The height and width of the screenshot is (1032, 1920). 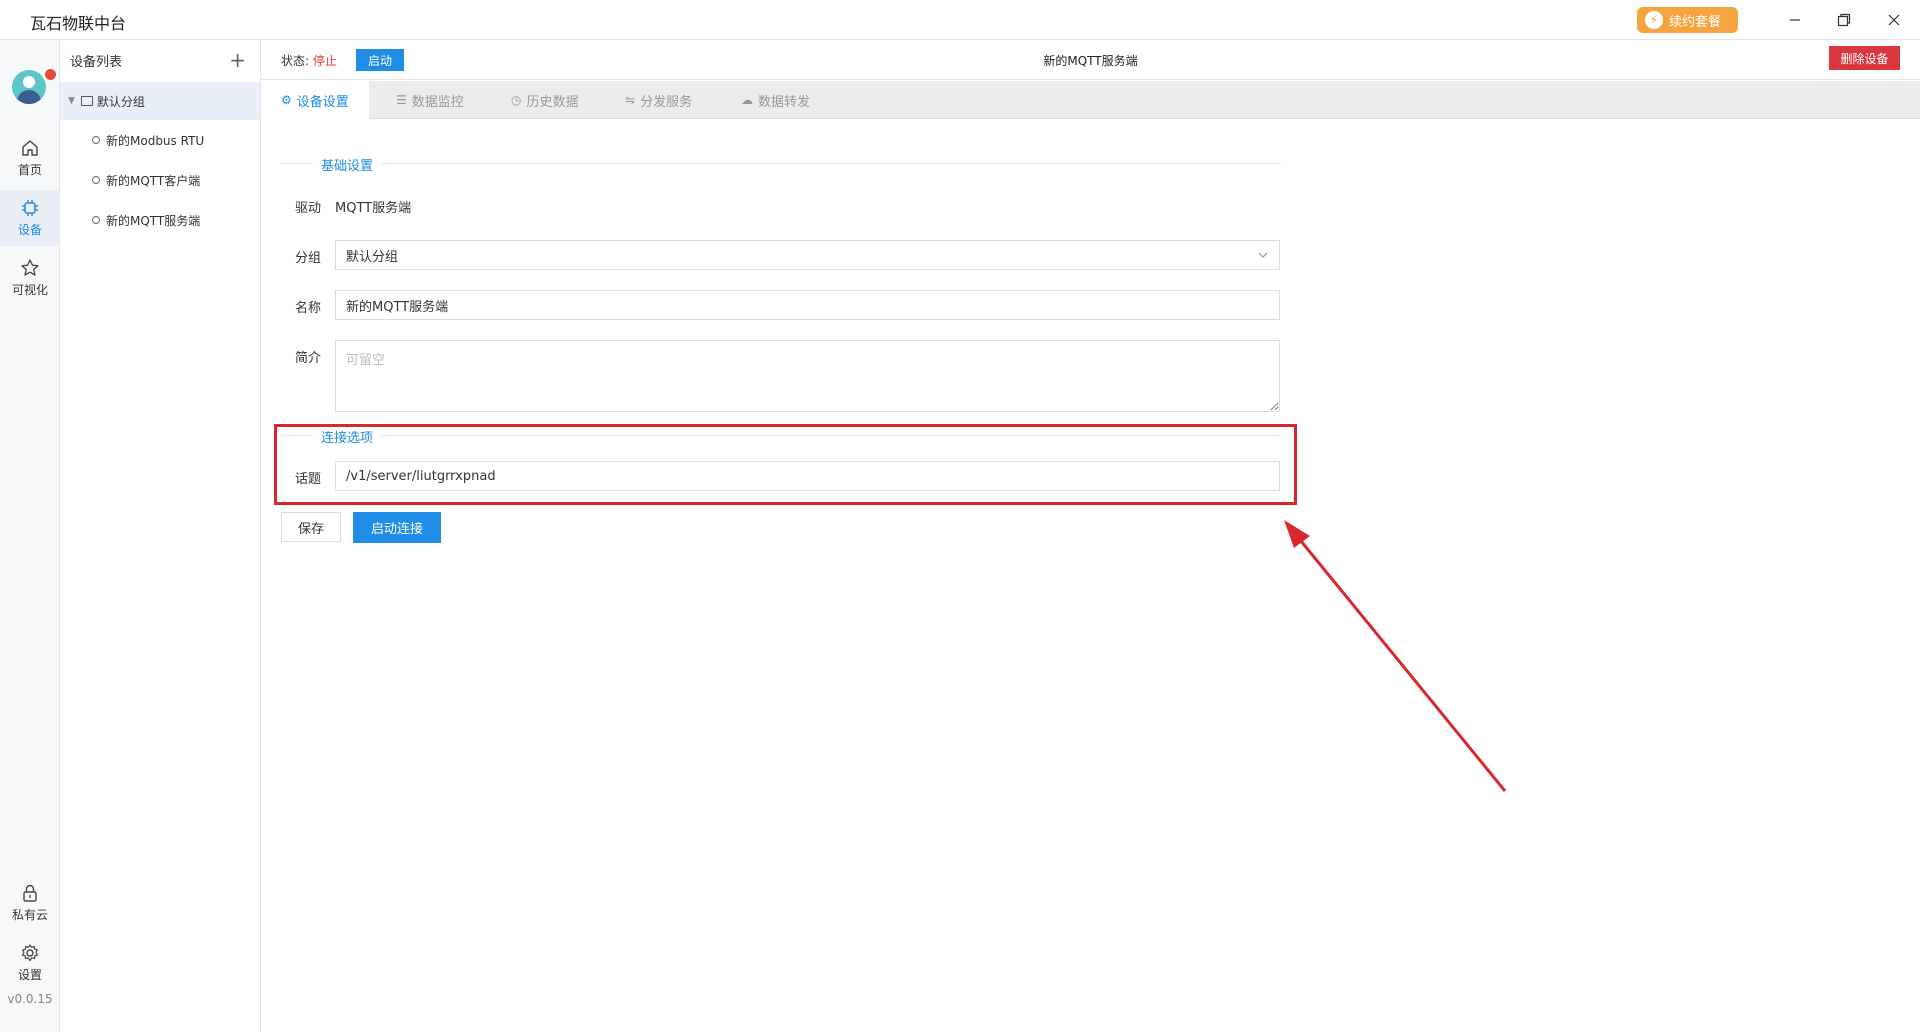 I want to click on device-item-mqtt-client: 新的MQTT客户端, so click(x=176, y=180).